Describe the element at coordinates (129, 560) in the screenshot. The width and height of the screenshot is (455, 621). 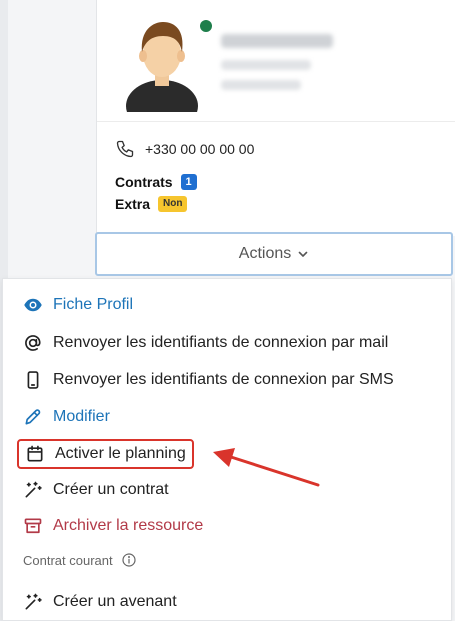
I see `info-icon` at that location.